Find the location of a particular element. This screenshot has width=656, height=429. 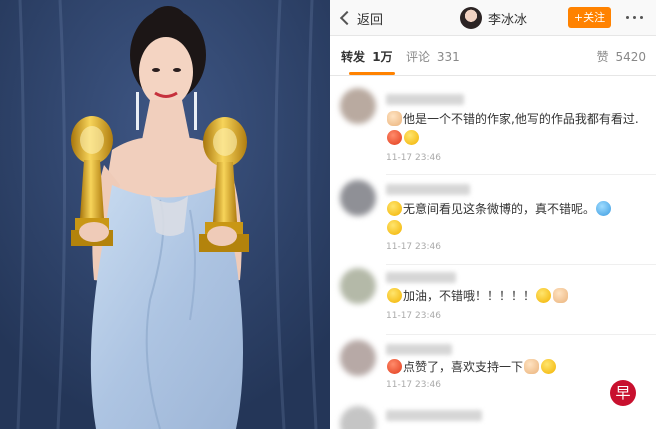

tab-like-label: 赞 is located at coordinates (602, 57).